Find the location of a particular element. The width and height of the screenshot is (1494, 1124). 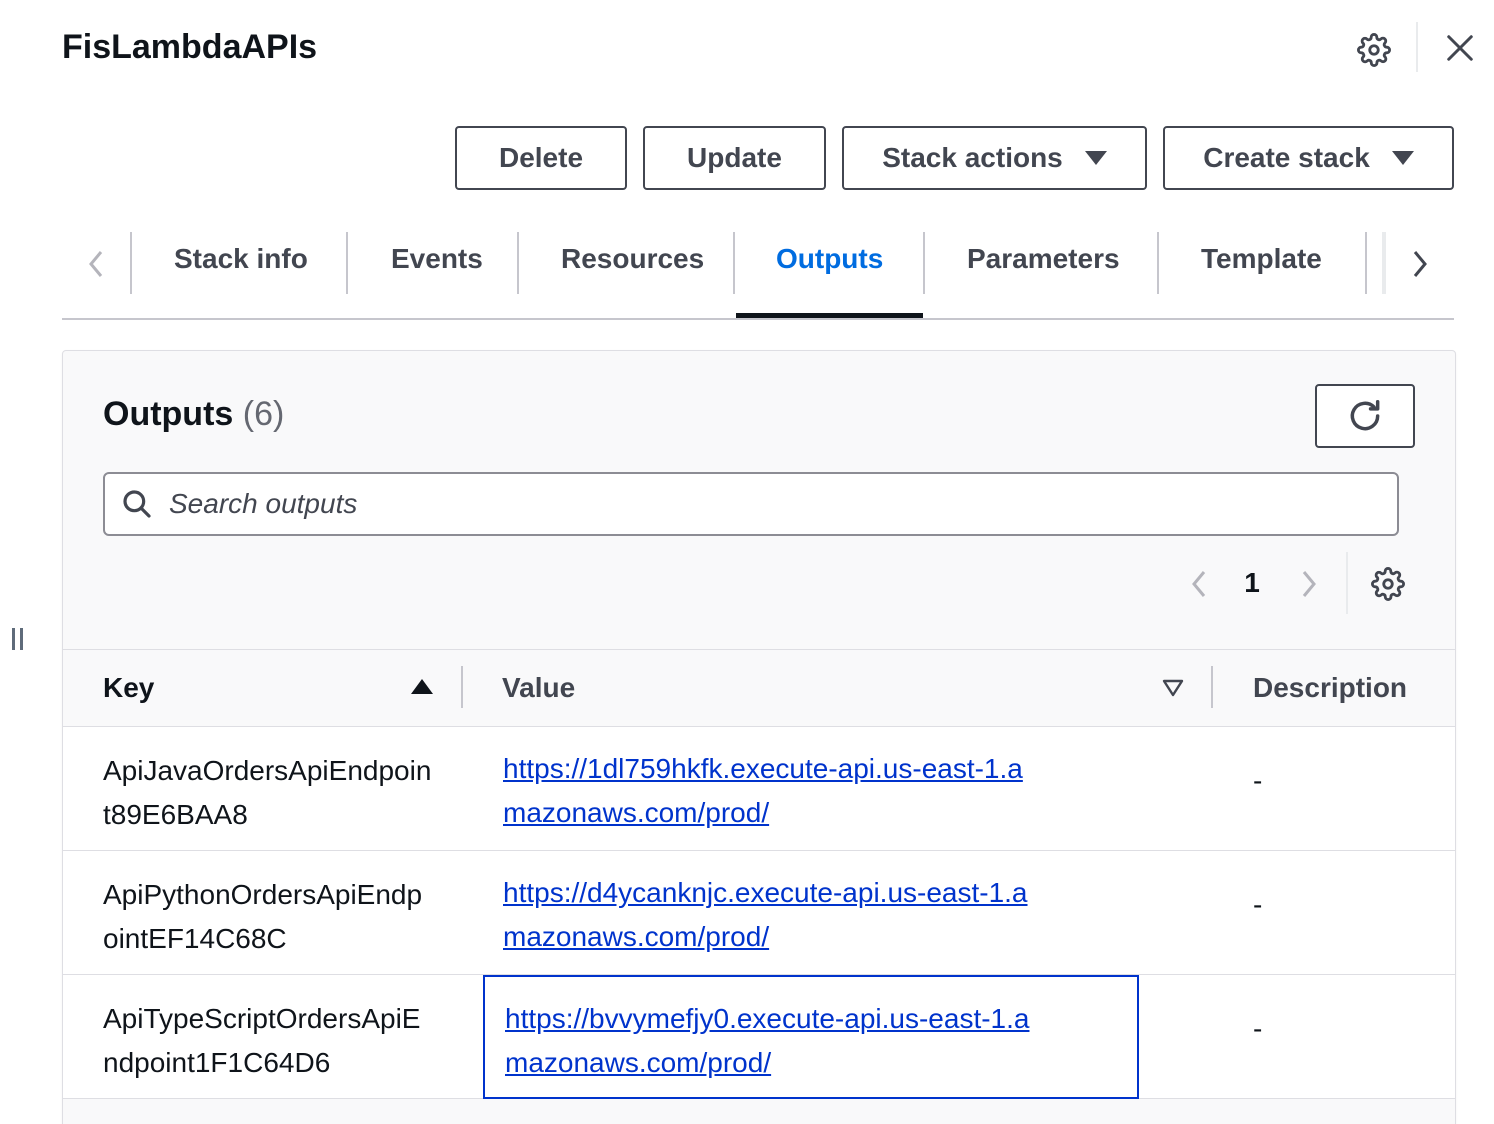

stack-actions-dropdown: Stack actions is located at coordinates (994, 158).